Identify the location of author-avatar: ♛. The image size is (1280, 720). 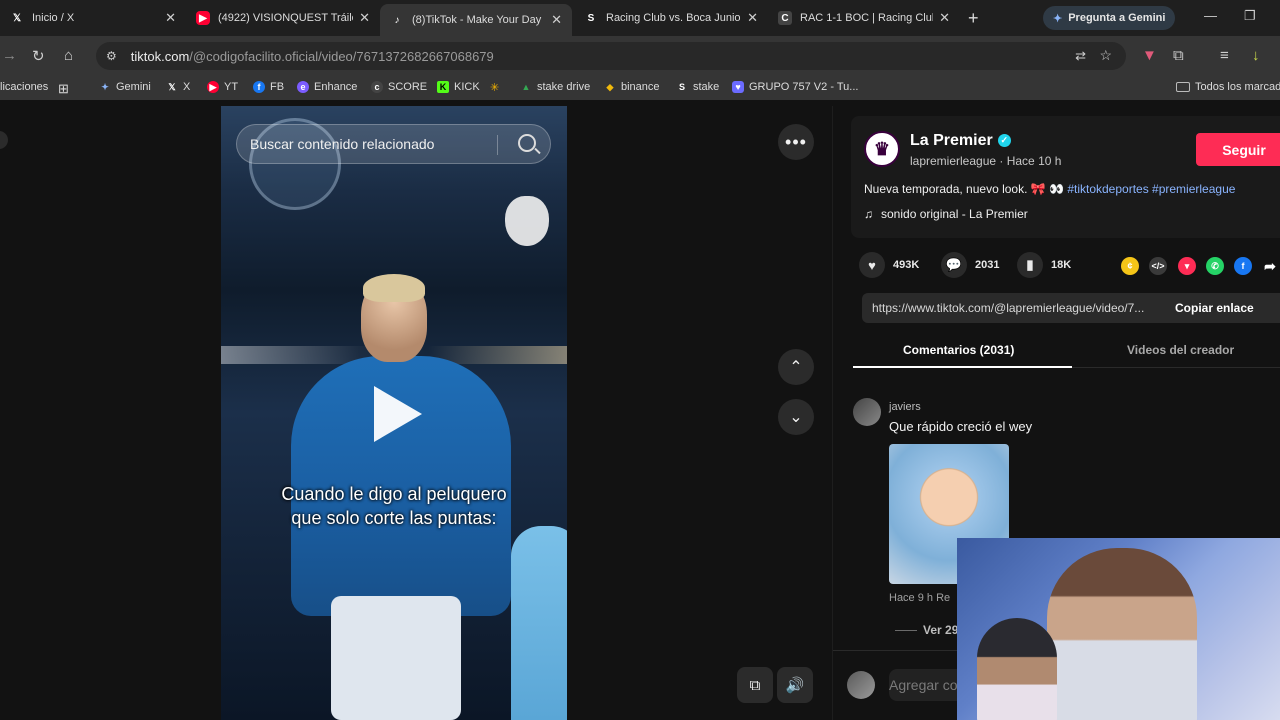
(882, 149).